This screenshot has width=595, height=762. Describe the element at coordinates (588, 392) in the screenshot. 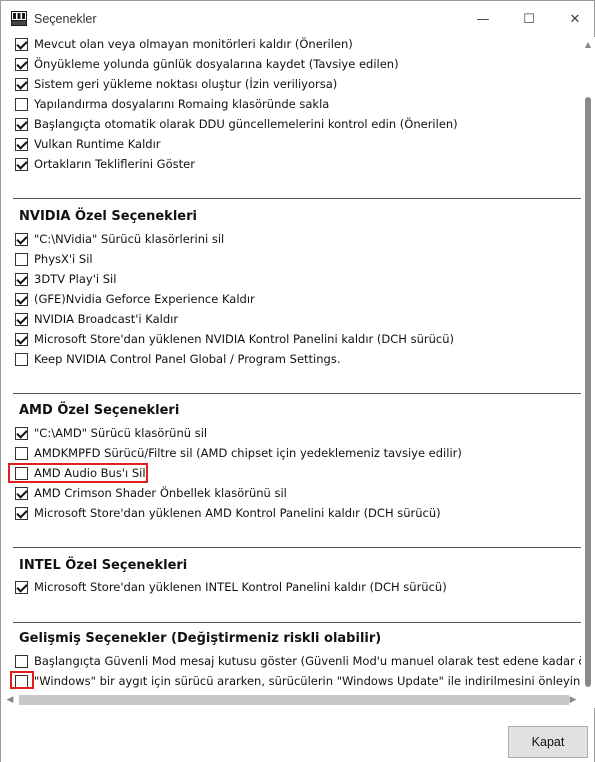

I see `vertical-scroll-thumb` at that location.